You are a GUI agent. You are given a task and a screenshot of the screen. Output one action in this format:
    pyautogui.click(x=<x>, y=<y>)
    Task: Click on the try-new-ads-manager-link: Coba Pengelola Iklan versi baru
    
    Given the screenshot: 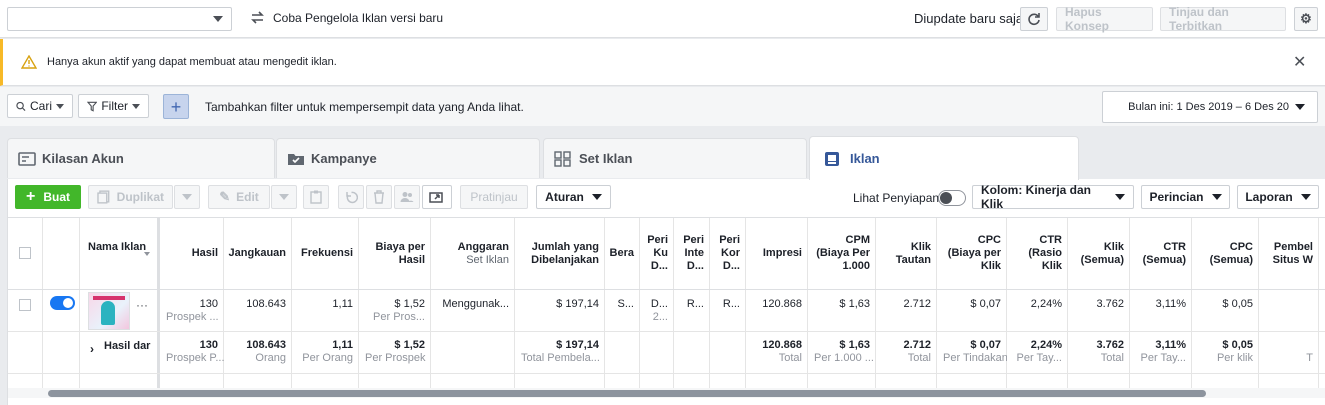 What is the action you would take?
    pyautogui.click(x=346, y=17)
    